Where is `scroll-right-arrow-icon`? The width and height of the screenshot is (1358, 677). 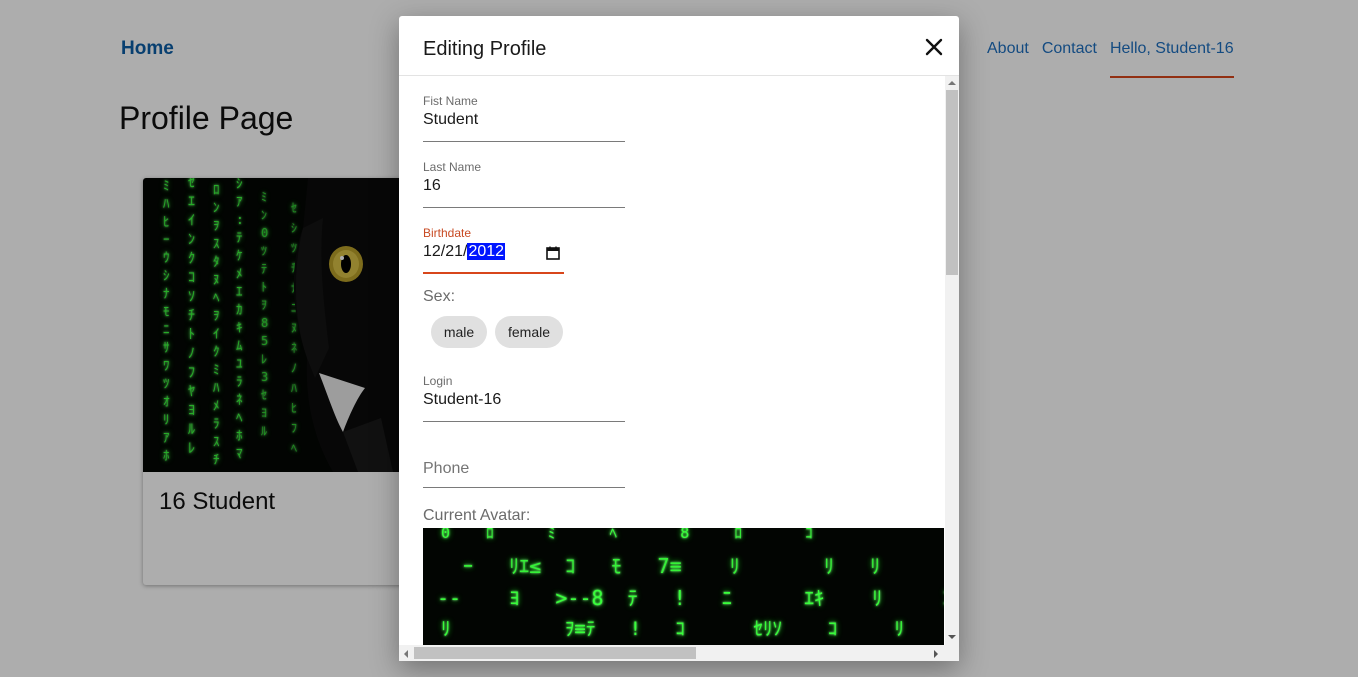 scroll-right-arrow-icon is located at coordinates (936, 654).